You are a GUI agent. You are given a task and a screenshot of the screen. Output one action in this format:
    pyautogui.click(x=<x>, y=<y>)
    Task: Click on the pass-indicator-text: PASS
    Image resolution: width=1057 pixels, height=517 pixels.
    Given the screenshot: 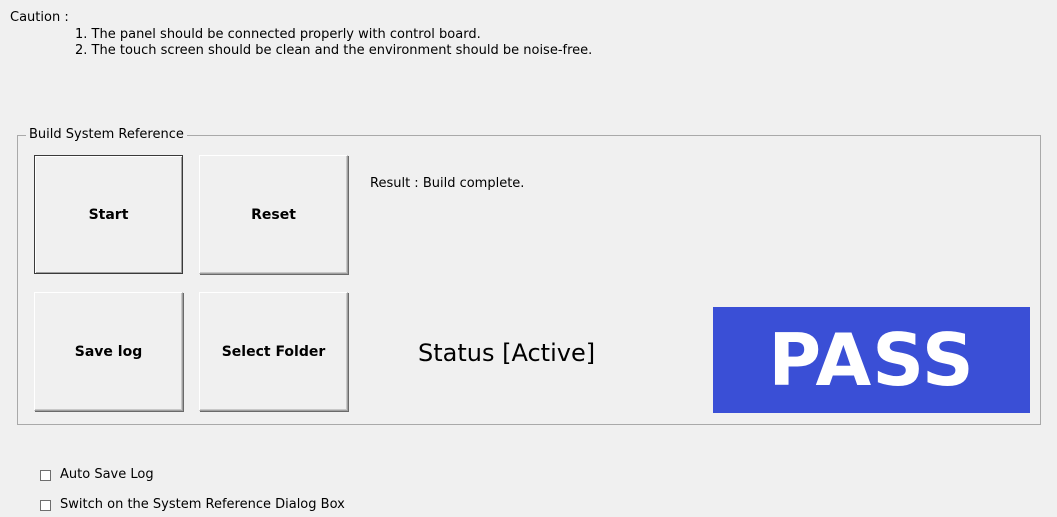 What is the action you would take?
    pyautogui.click(x=871, y=360)
    